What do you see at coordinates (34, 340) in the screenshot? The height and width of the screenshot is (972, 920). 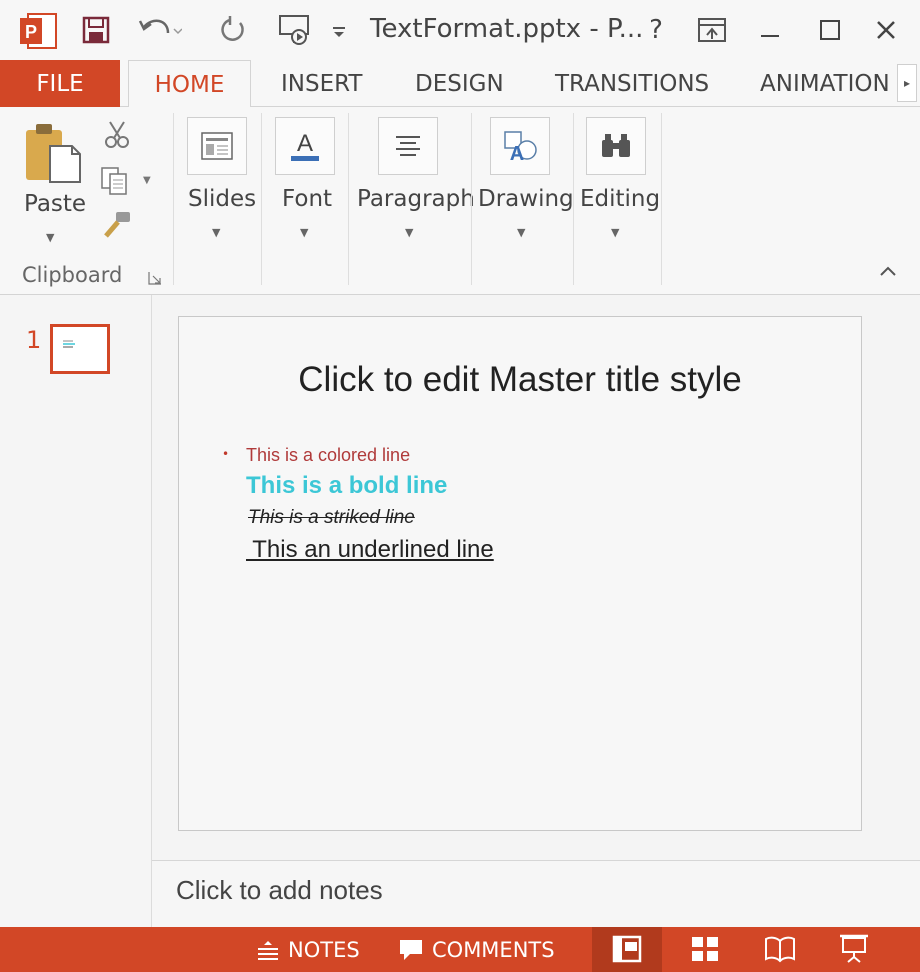 I see `slide-number: 1` at bounding box center [34, 340].